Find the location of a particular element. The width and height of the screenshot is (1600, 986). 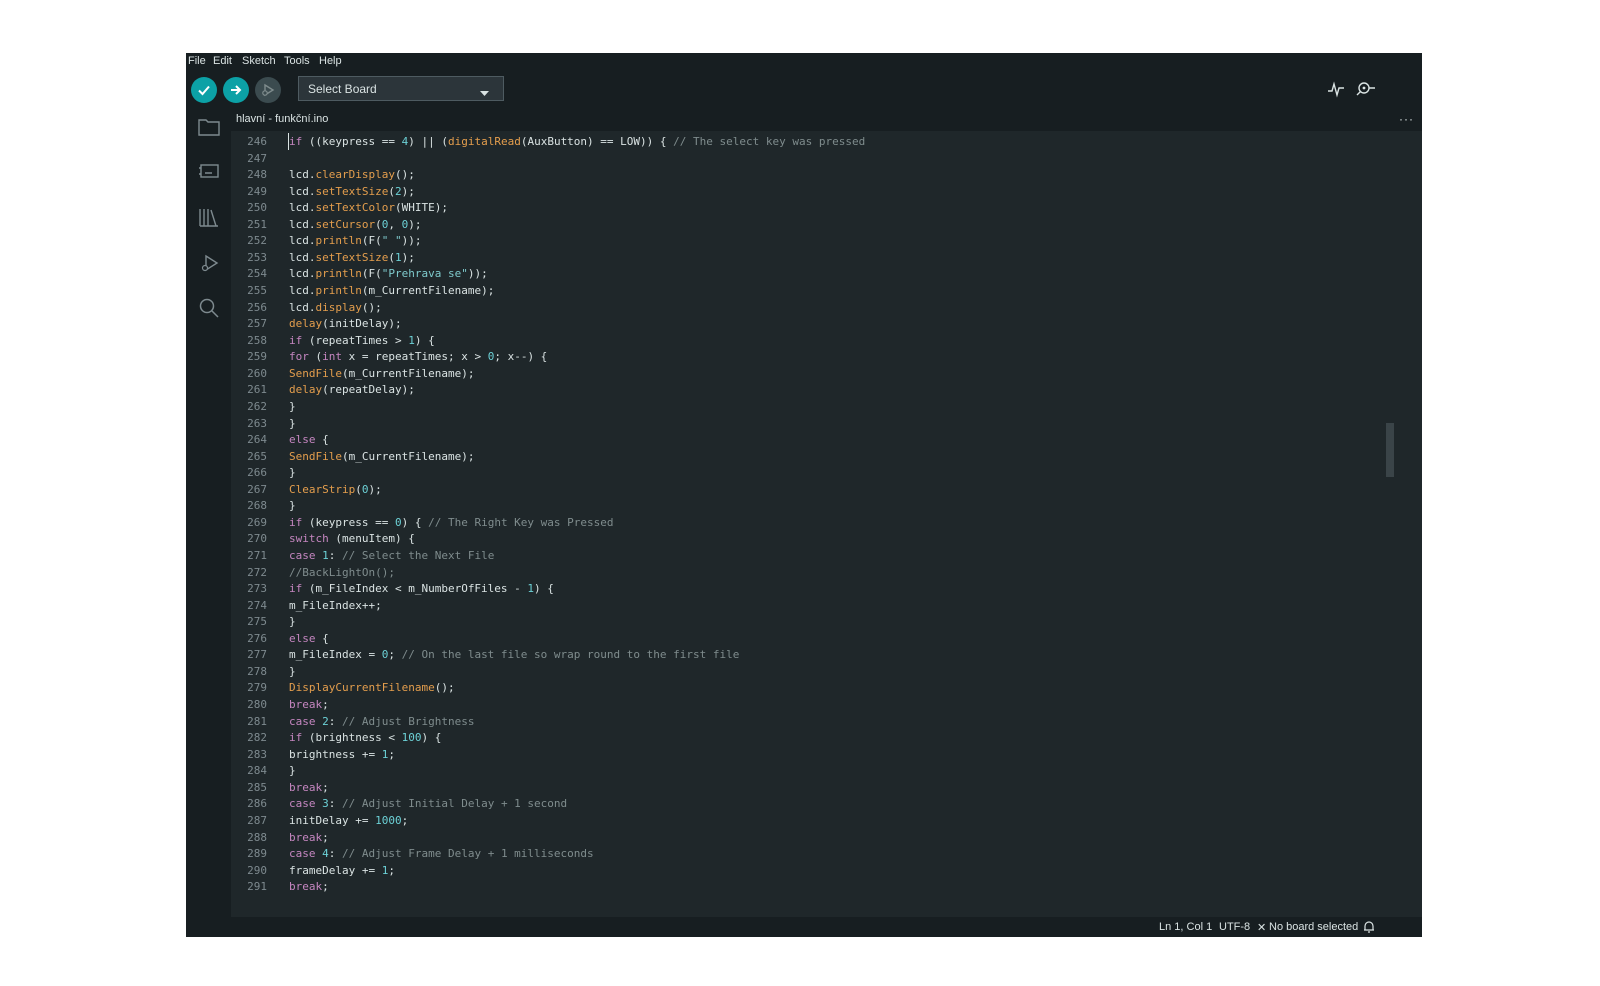

line-number: 273 is located at coordinates (257, 589).